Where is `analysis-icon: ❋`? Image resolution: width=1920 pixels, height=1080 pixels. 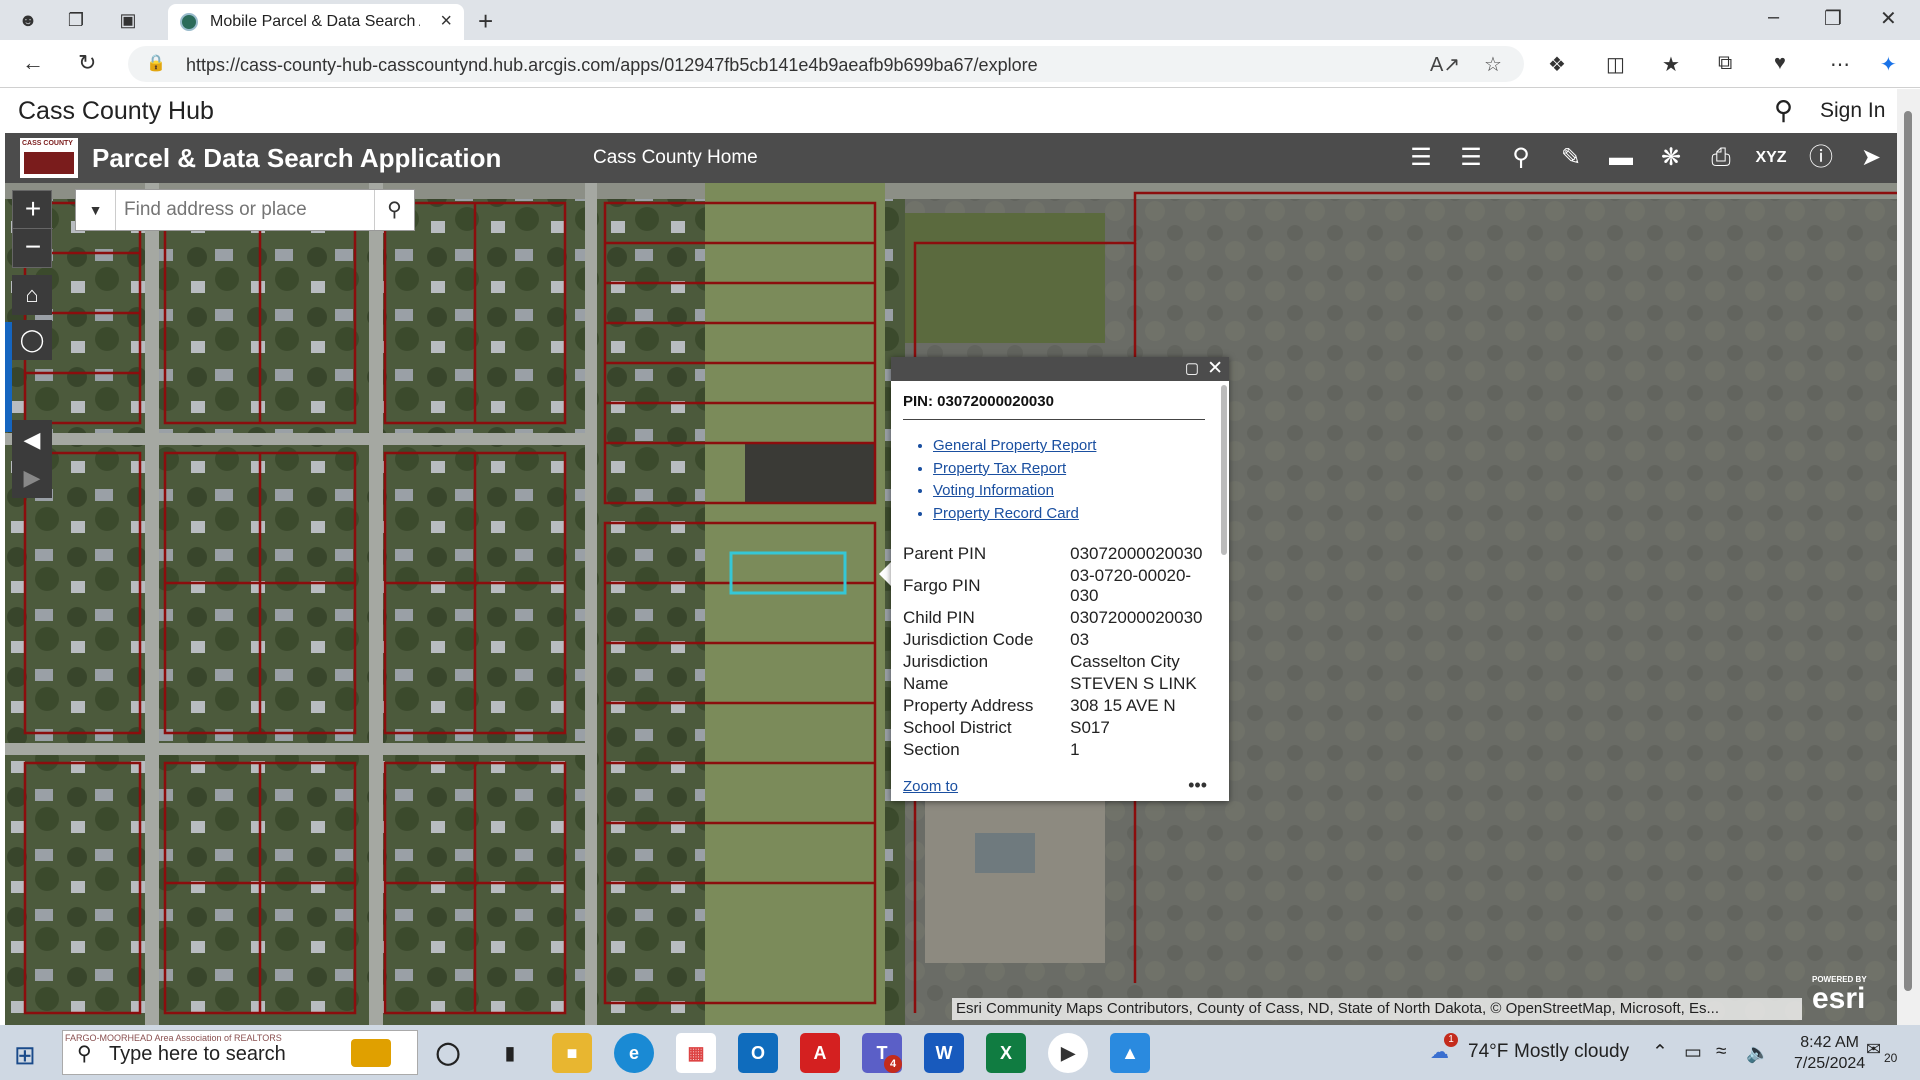
analysis-icon: ❋ is located at coordinates (1671, 158).